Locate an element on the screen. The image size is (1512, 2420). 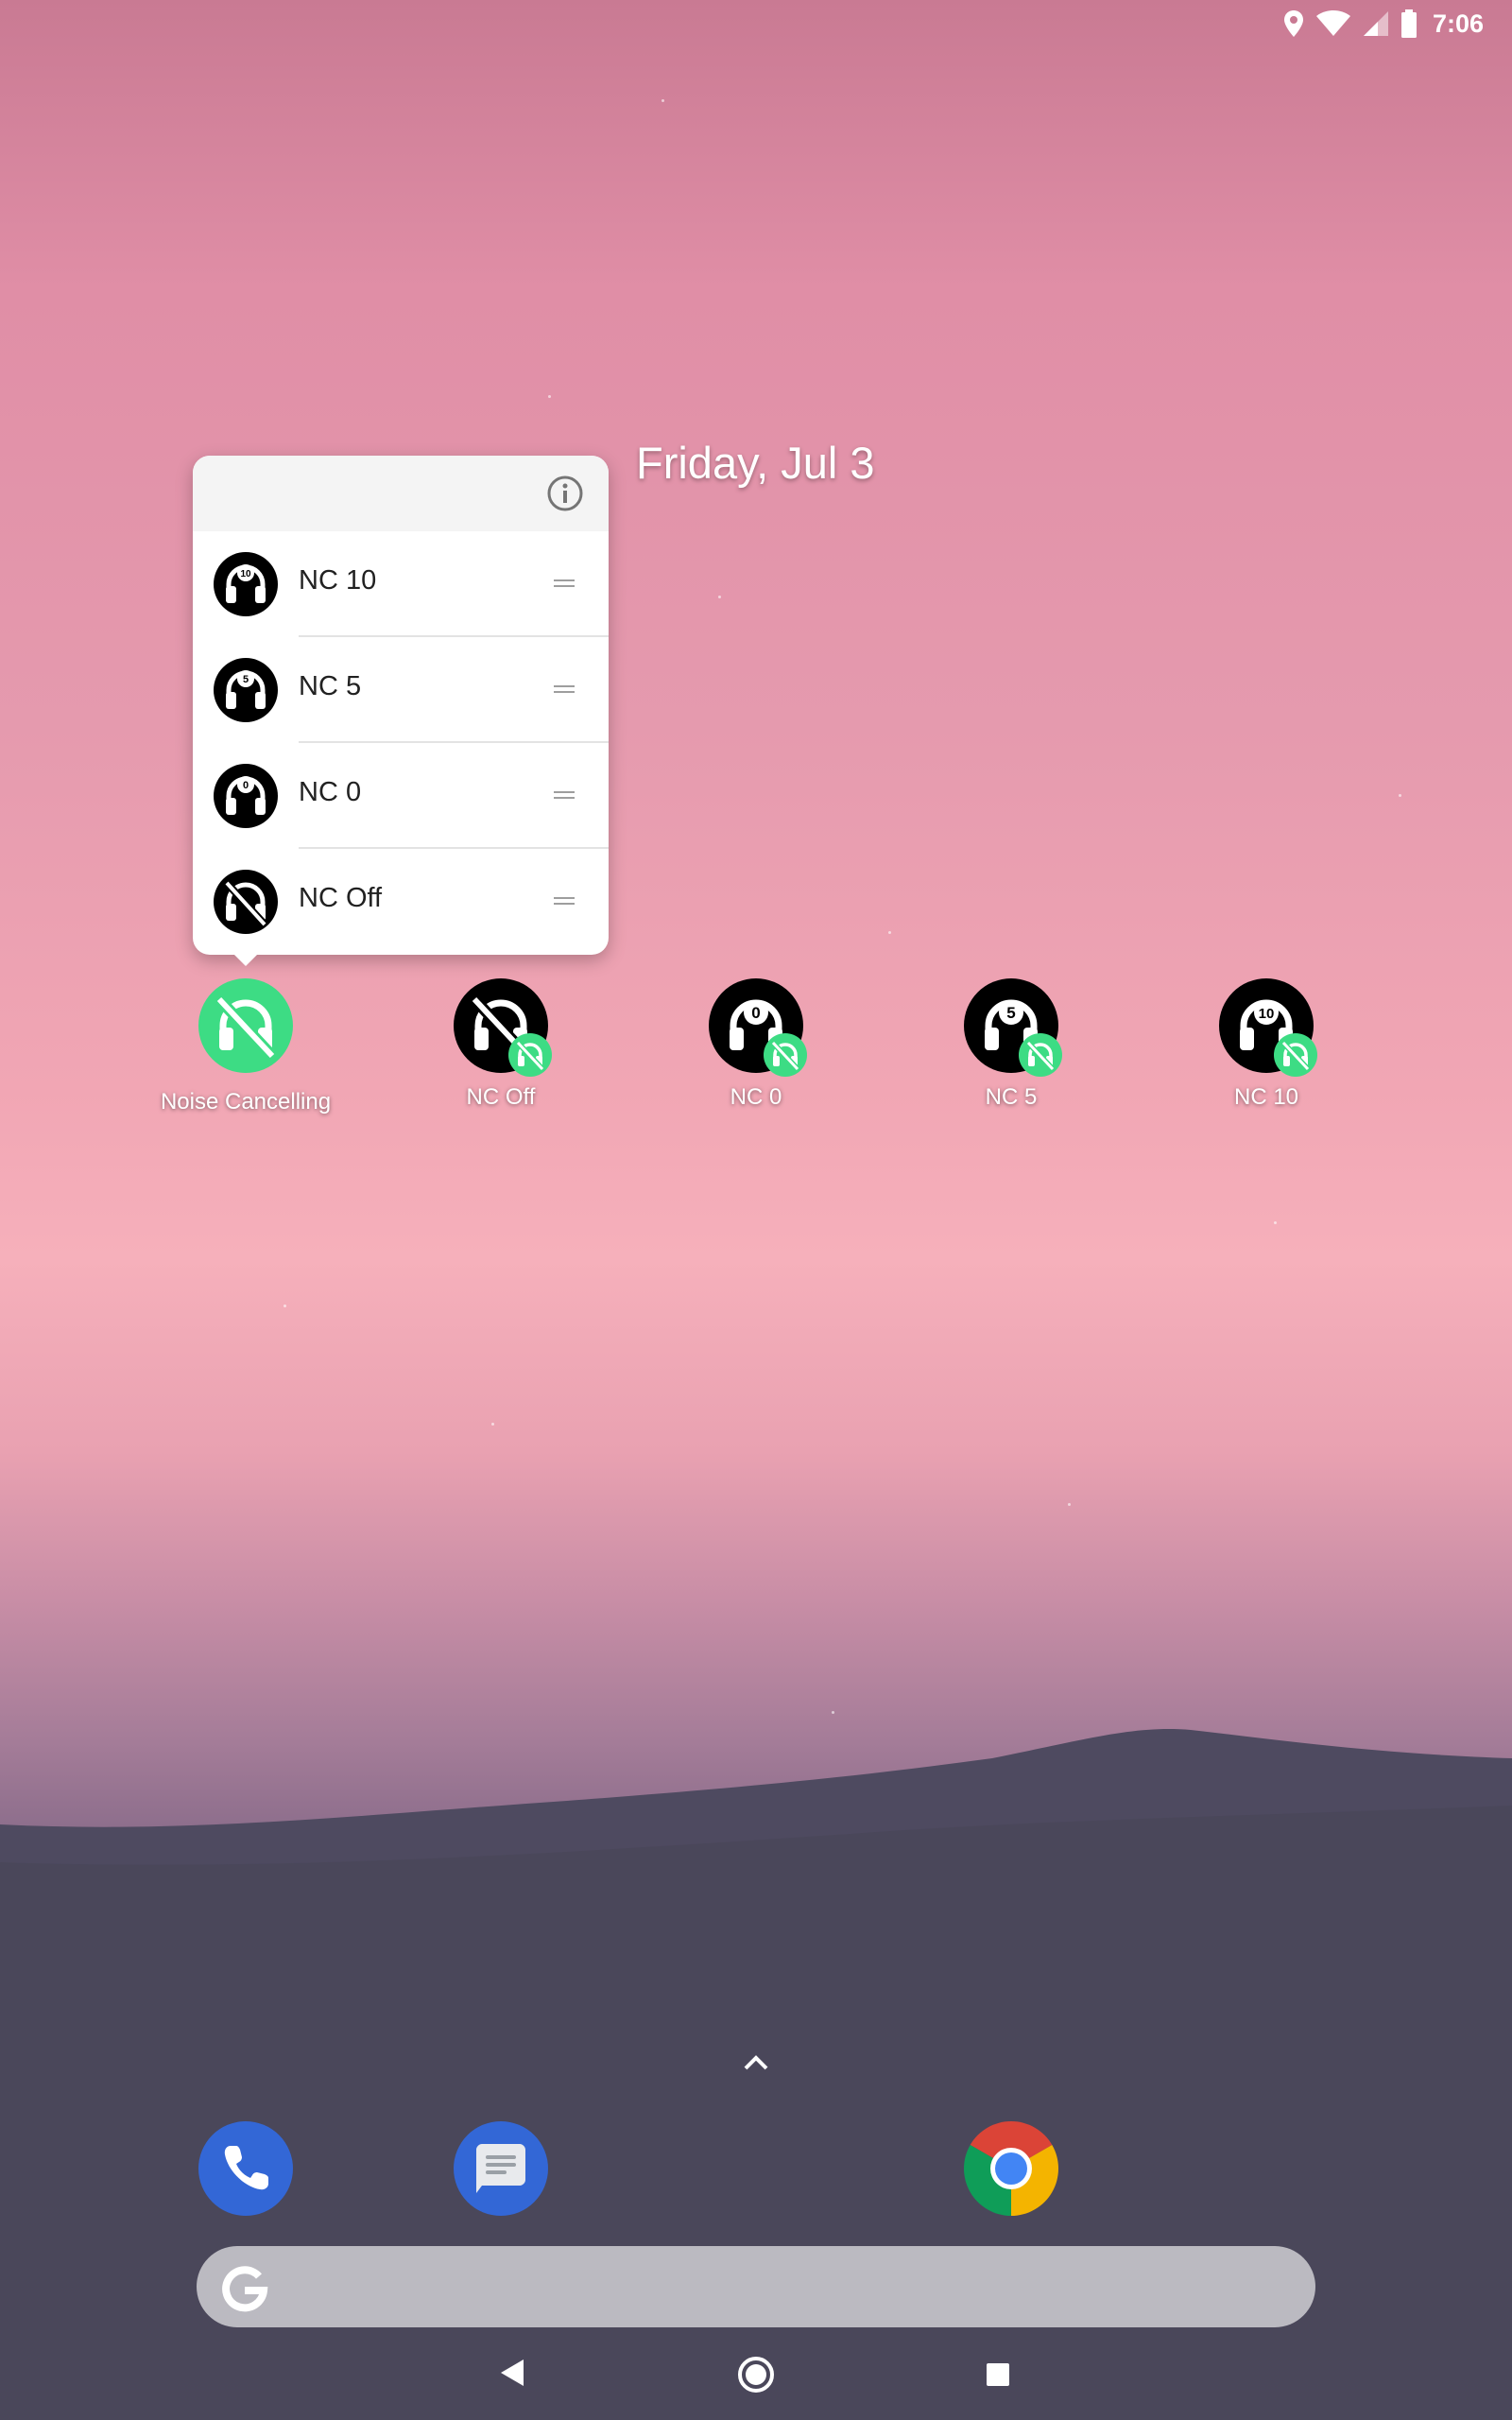
signal-icon is located at coordinates (1375, 24).